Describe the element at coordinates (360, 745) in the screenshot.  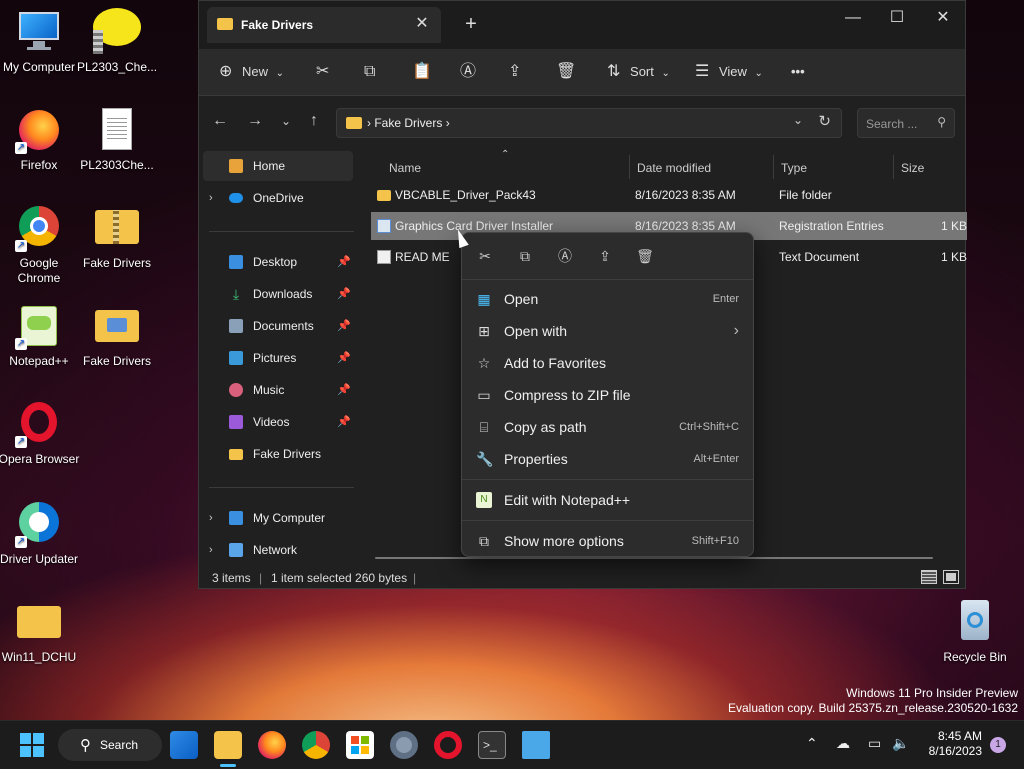
I see `store-icon` at that location.